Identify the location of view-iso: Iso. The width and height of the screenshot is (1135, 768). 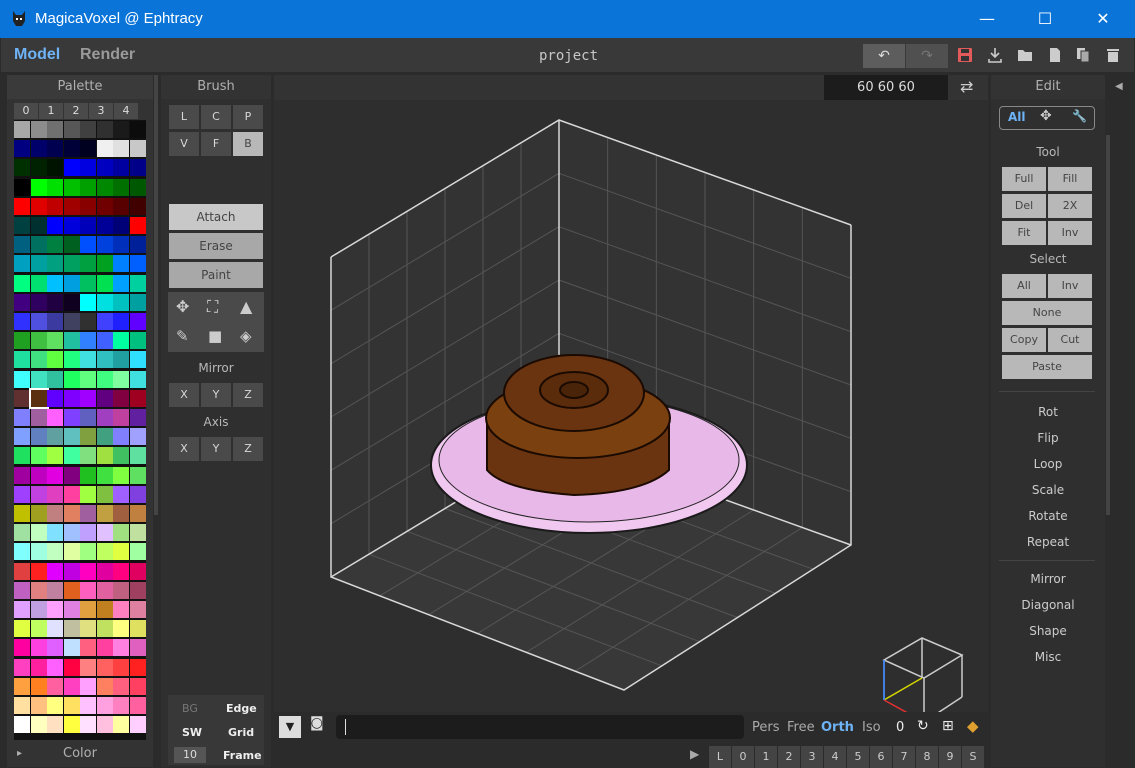
(871, 727).